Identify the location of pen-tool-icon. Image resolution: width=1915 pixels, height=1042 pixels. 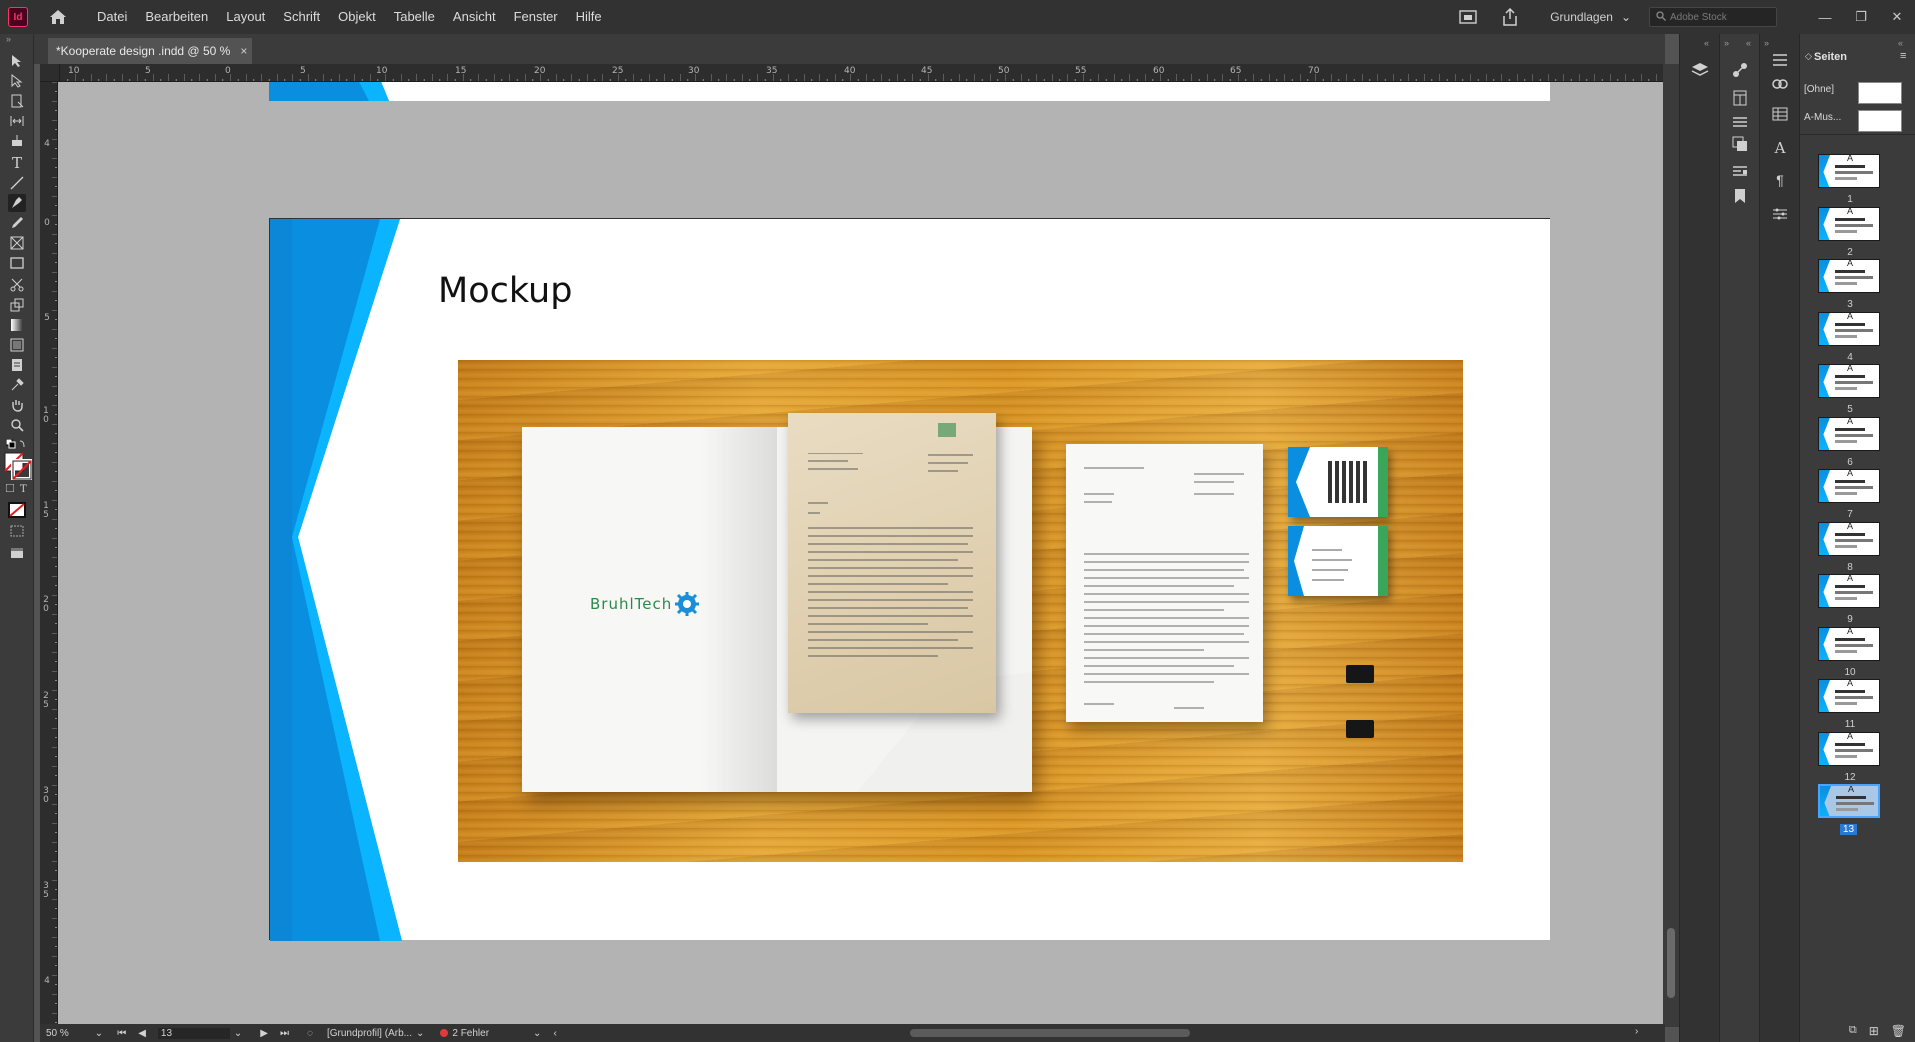
(17, 203).